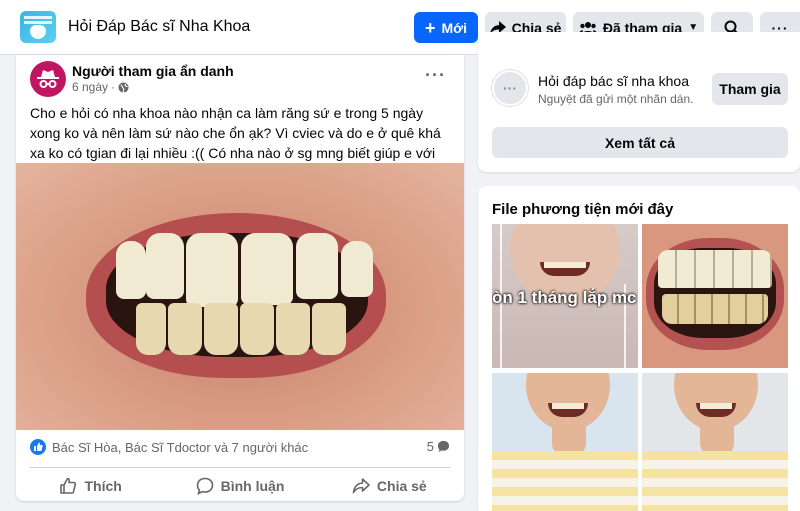 The width and height of the screenshot is (800, 511). I want to click on incognito-icon, so click(48, 79).